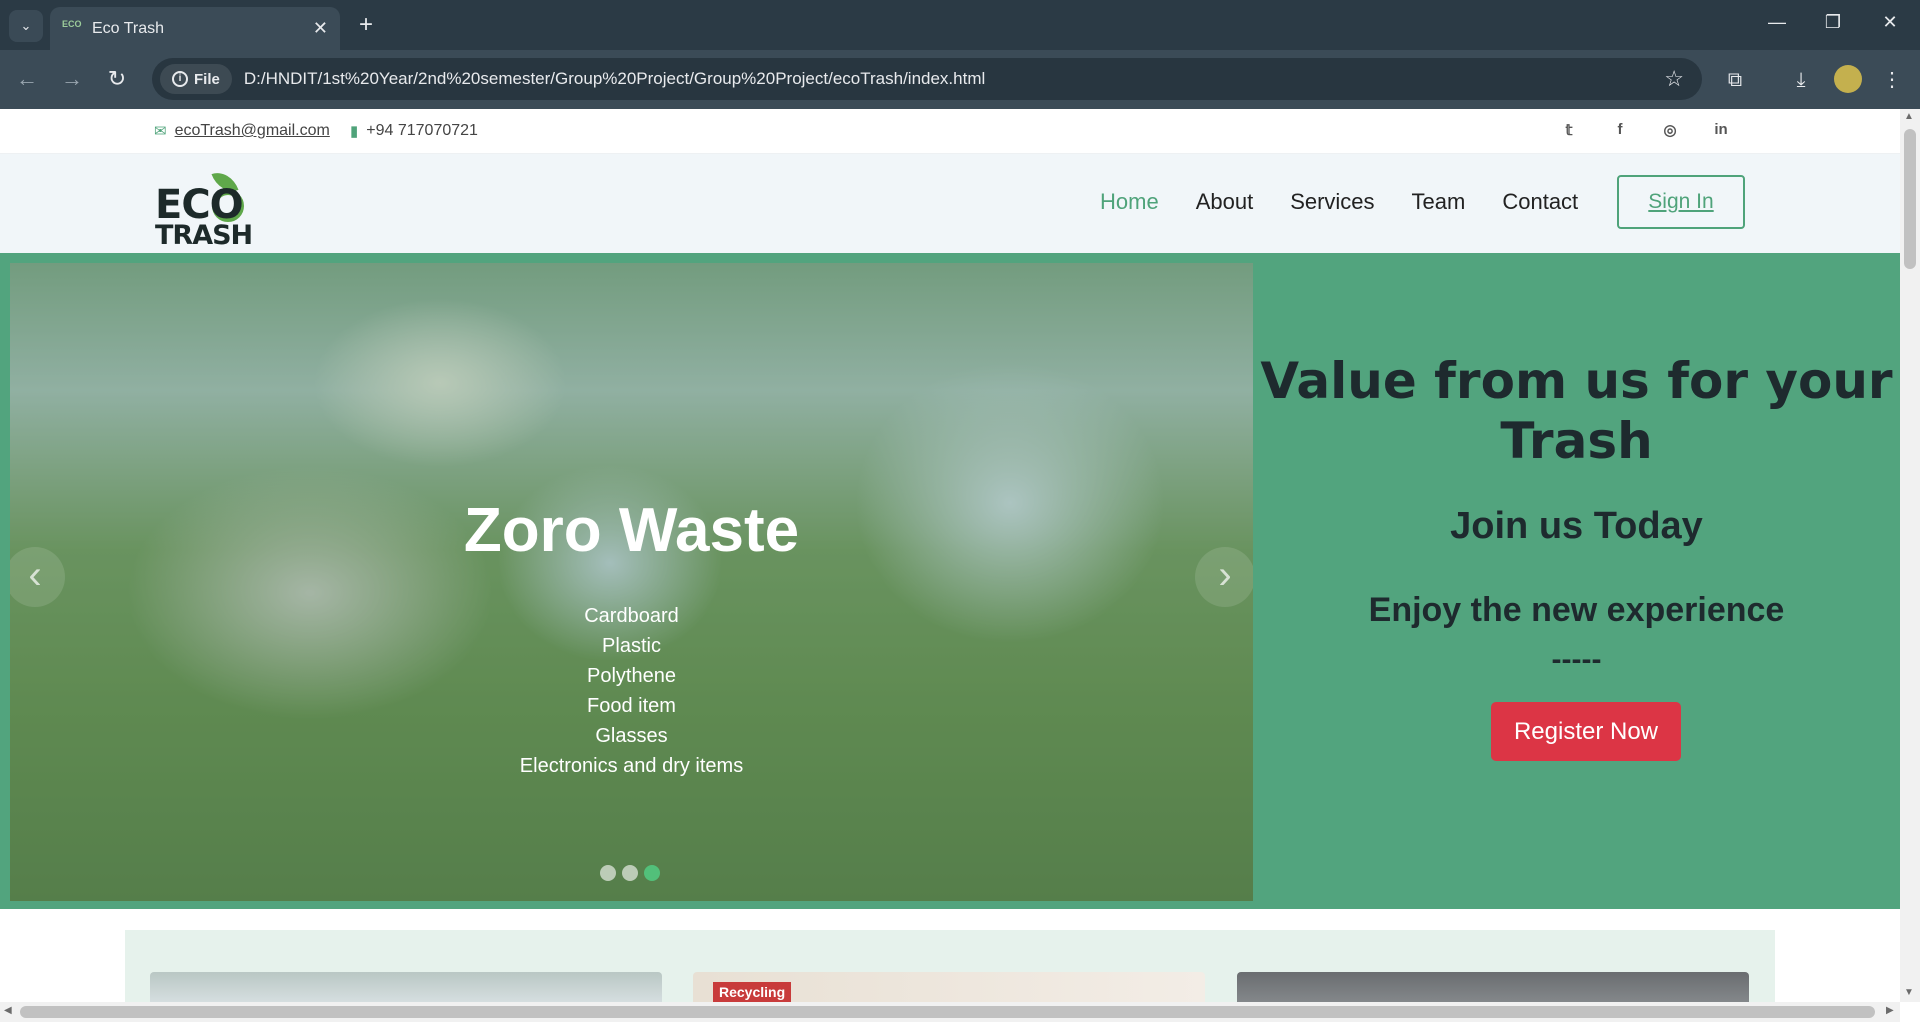  Describe the element at coordinates (1332, 202) in the screenshot. I see `nav-services: Services` at that location.